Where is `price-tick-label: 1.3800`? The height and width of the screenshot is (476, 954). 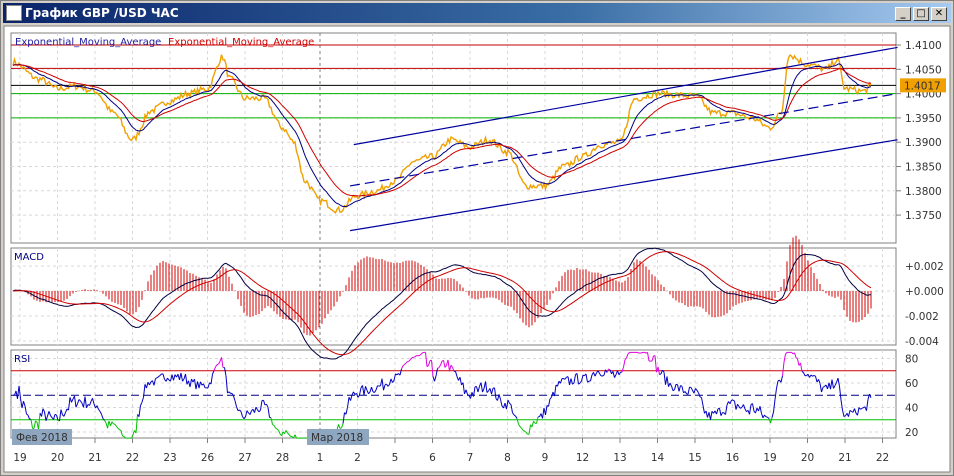 price-tick-label: 1.3800 is located at coordinates (923, 192).